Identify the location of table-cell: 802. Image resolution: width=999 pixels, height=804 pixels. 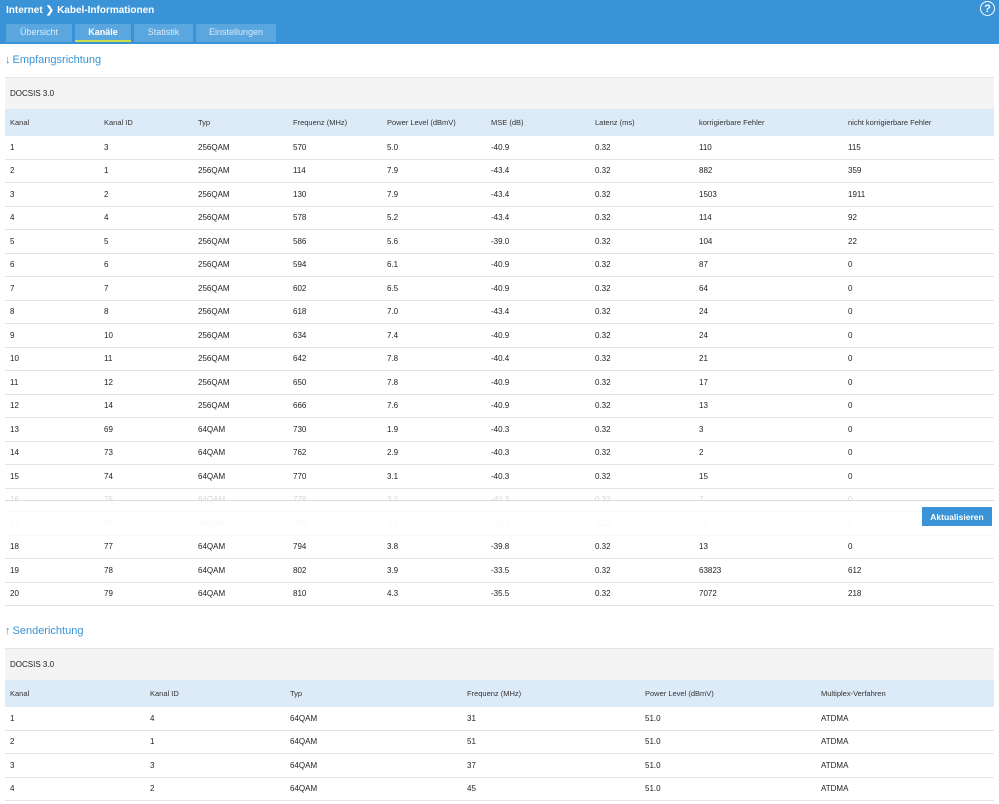
(335, 570).